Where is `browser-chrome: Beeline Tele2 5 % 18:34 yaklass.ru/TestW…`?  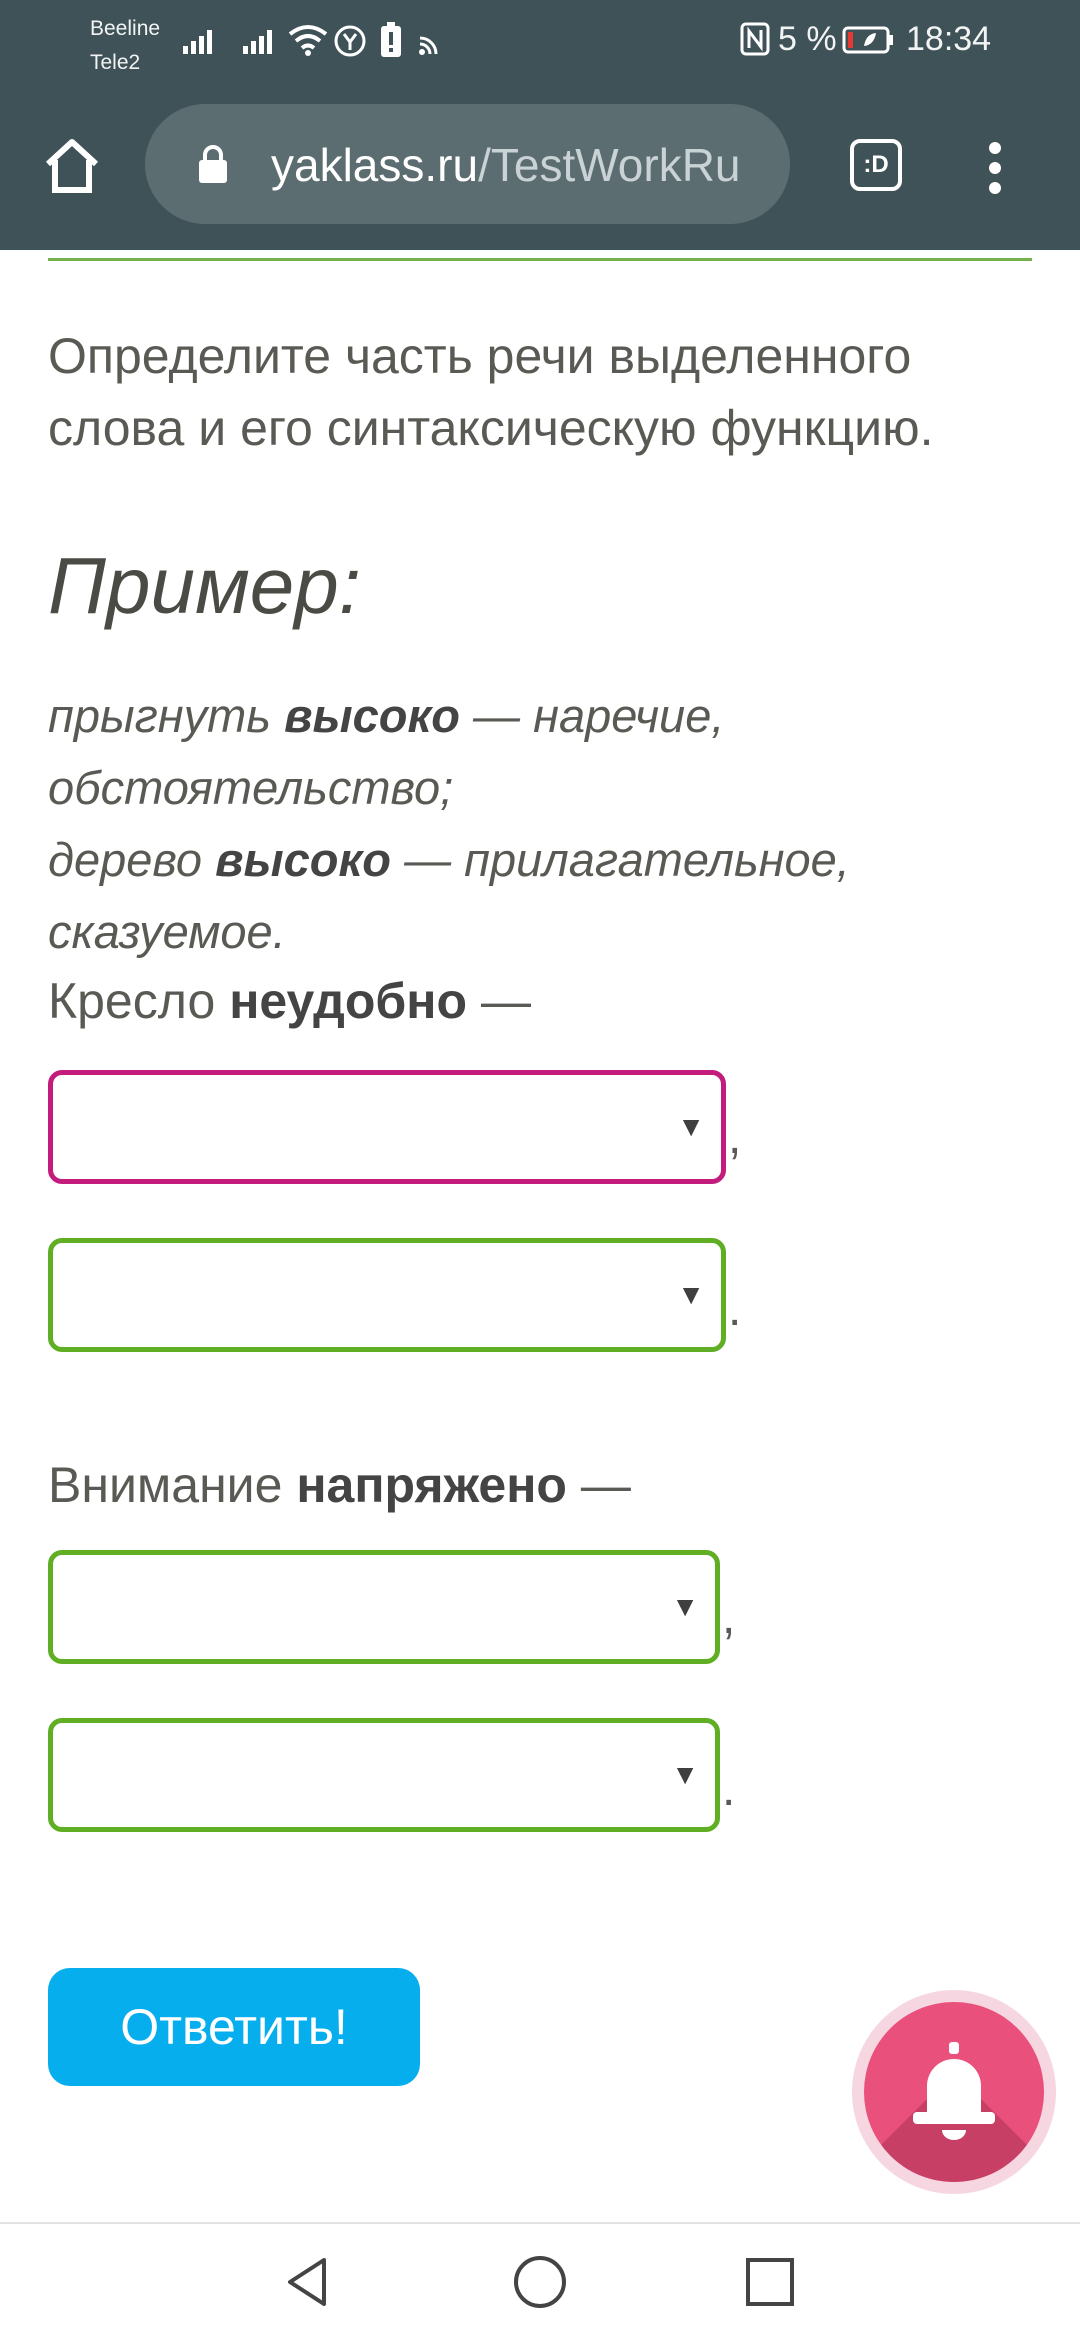
browser-chrome: Beeline Tele2 5 % 18:34 yaklass.ru/TestW… is located at coordinates (540, 125).